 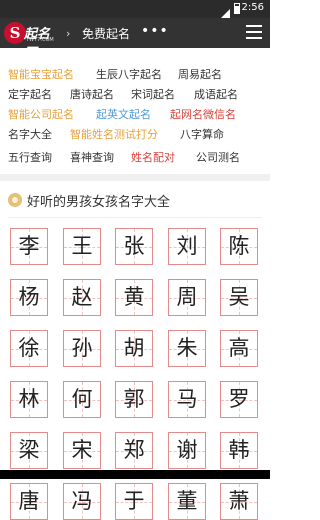 I want to click on surname-cell: 李, so click(x=29, y=246).